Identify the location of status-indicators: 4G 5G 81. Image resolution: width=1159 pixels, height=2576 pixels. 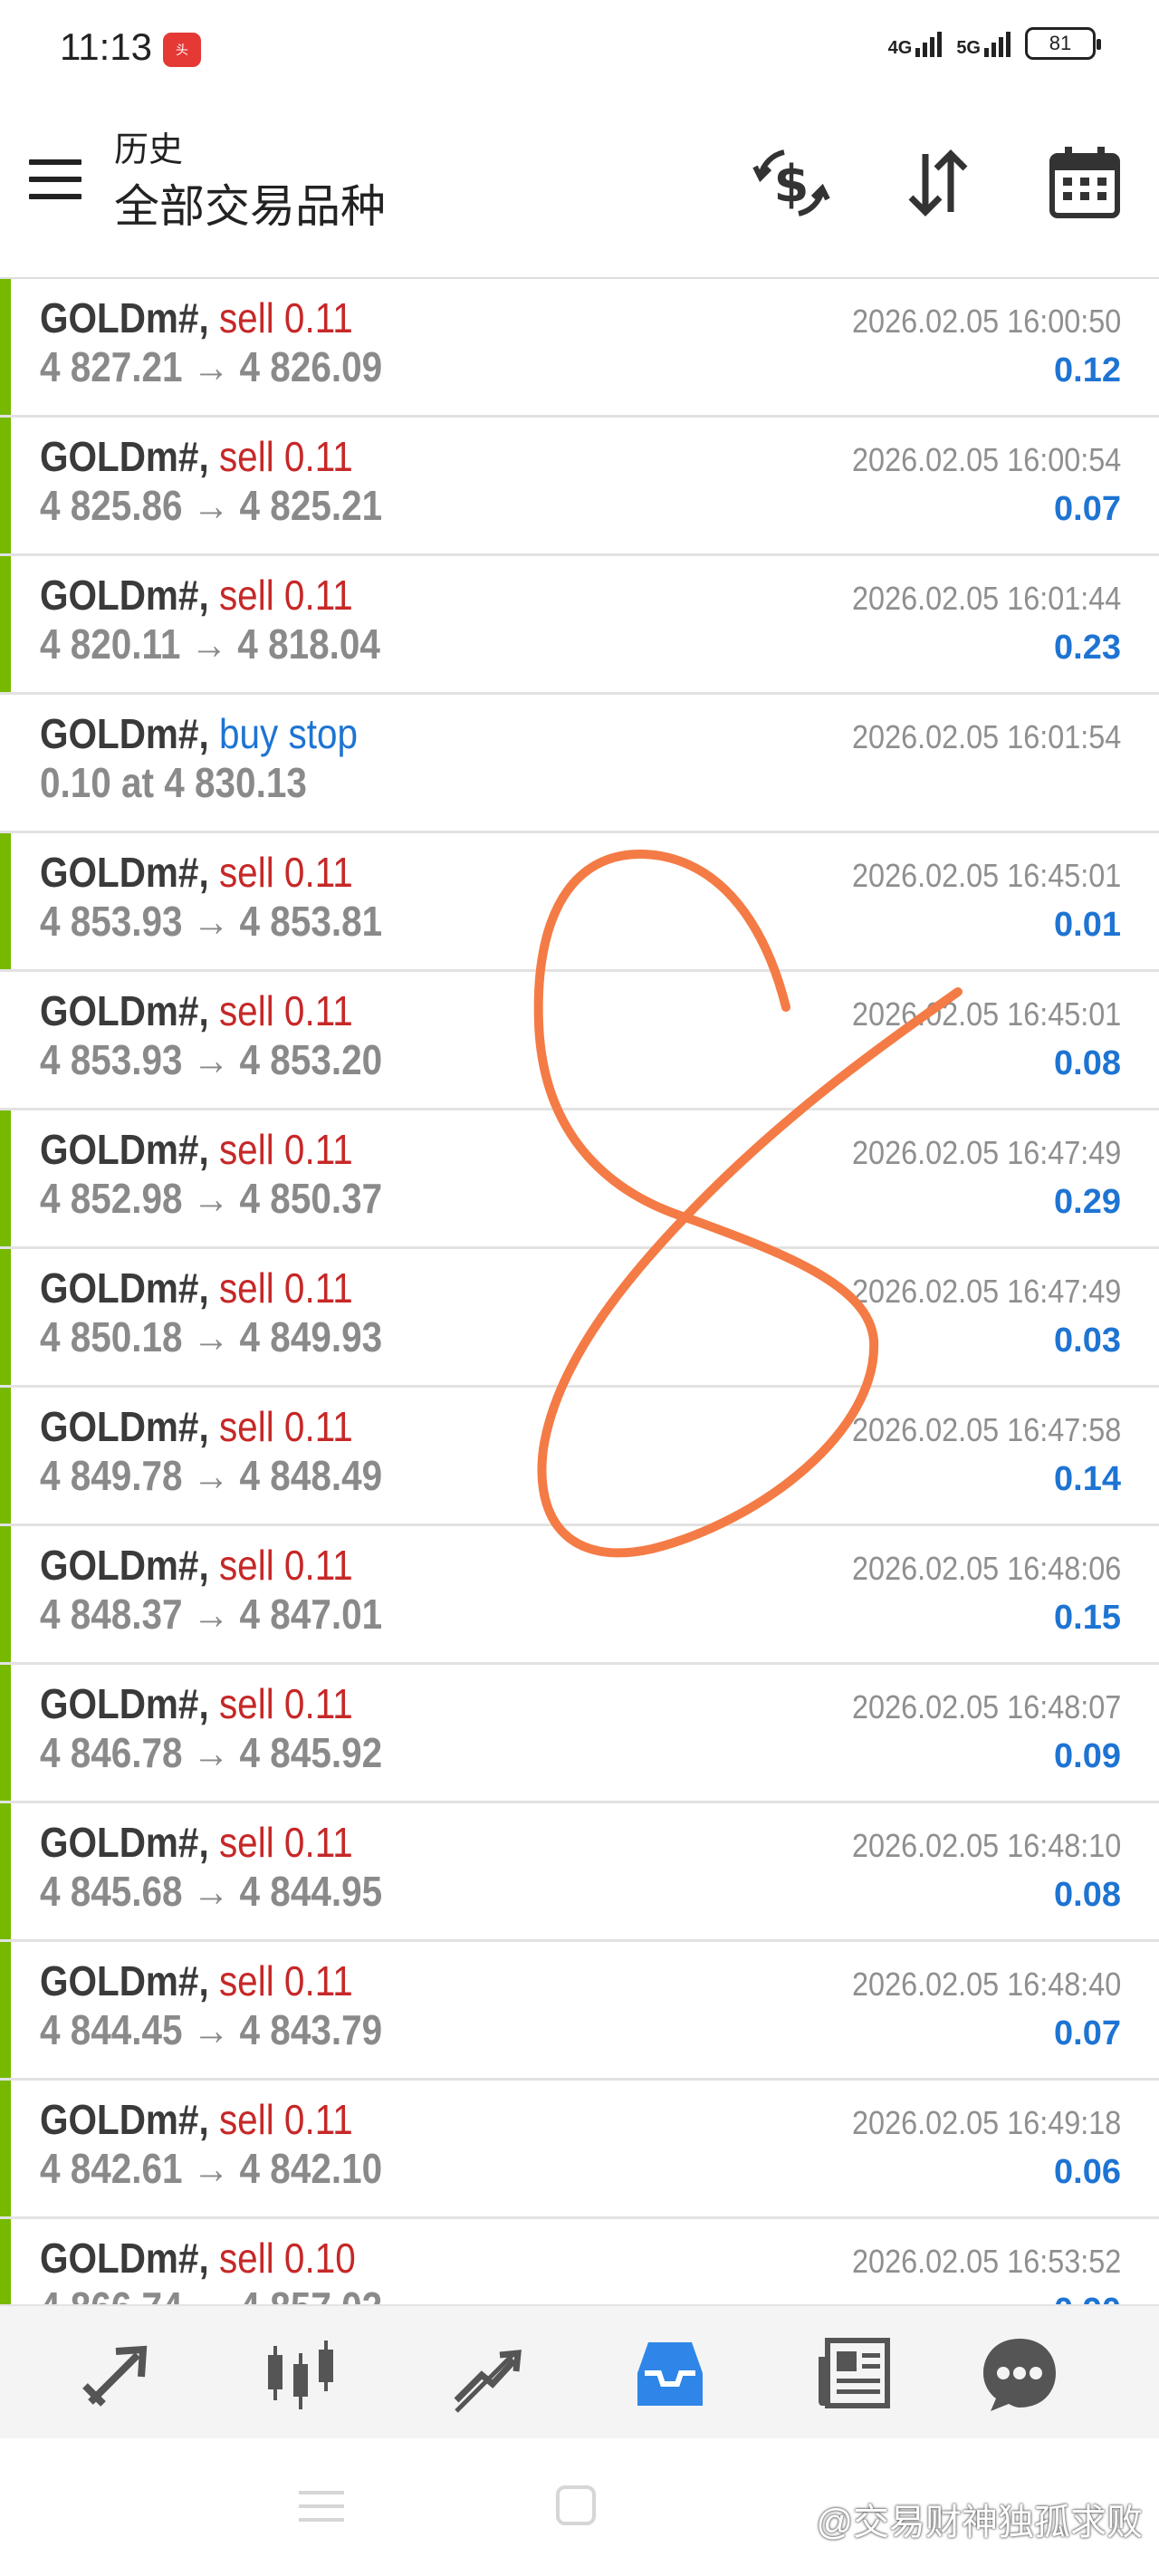
(995, 43).